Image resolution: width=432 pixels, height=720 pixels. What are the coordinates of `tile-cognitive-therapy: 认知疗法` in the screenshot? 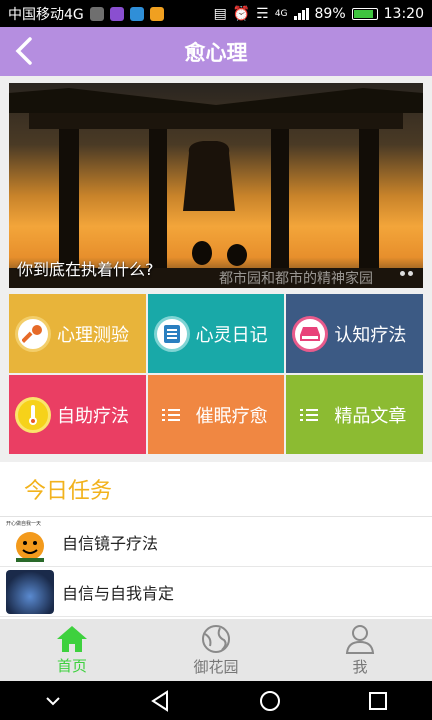 It's located at (354, 333).